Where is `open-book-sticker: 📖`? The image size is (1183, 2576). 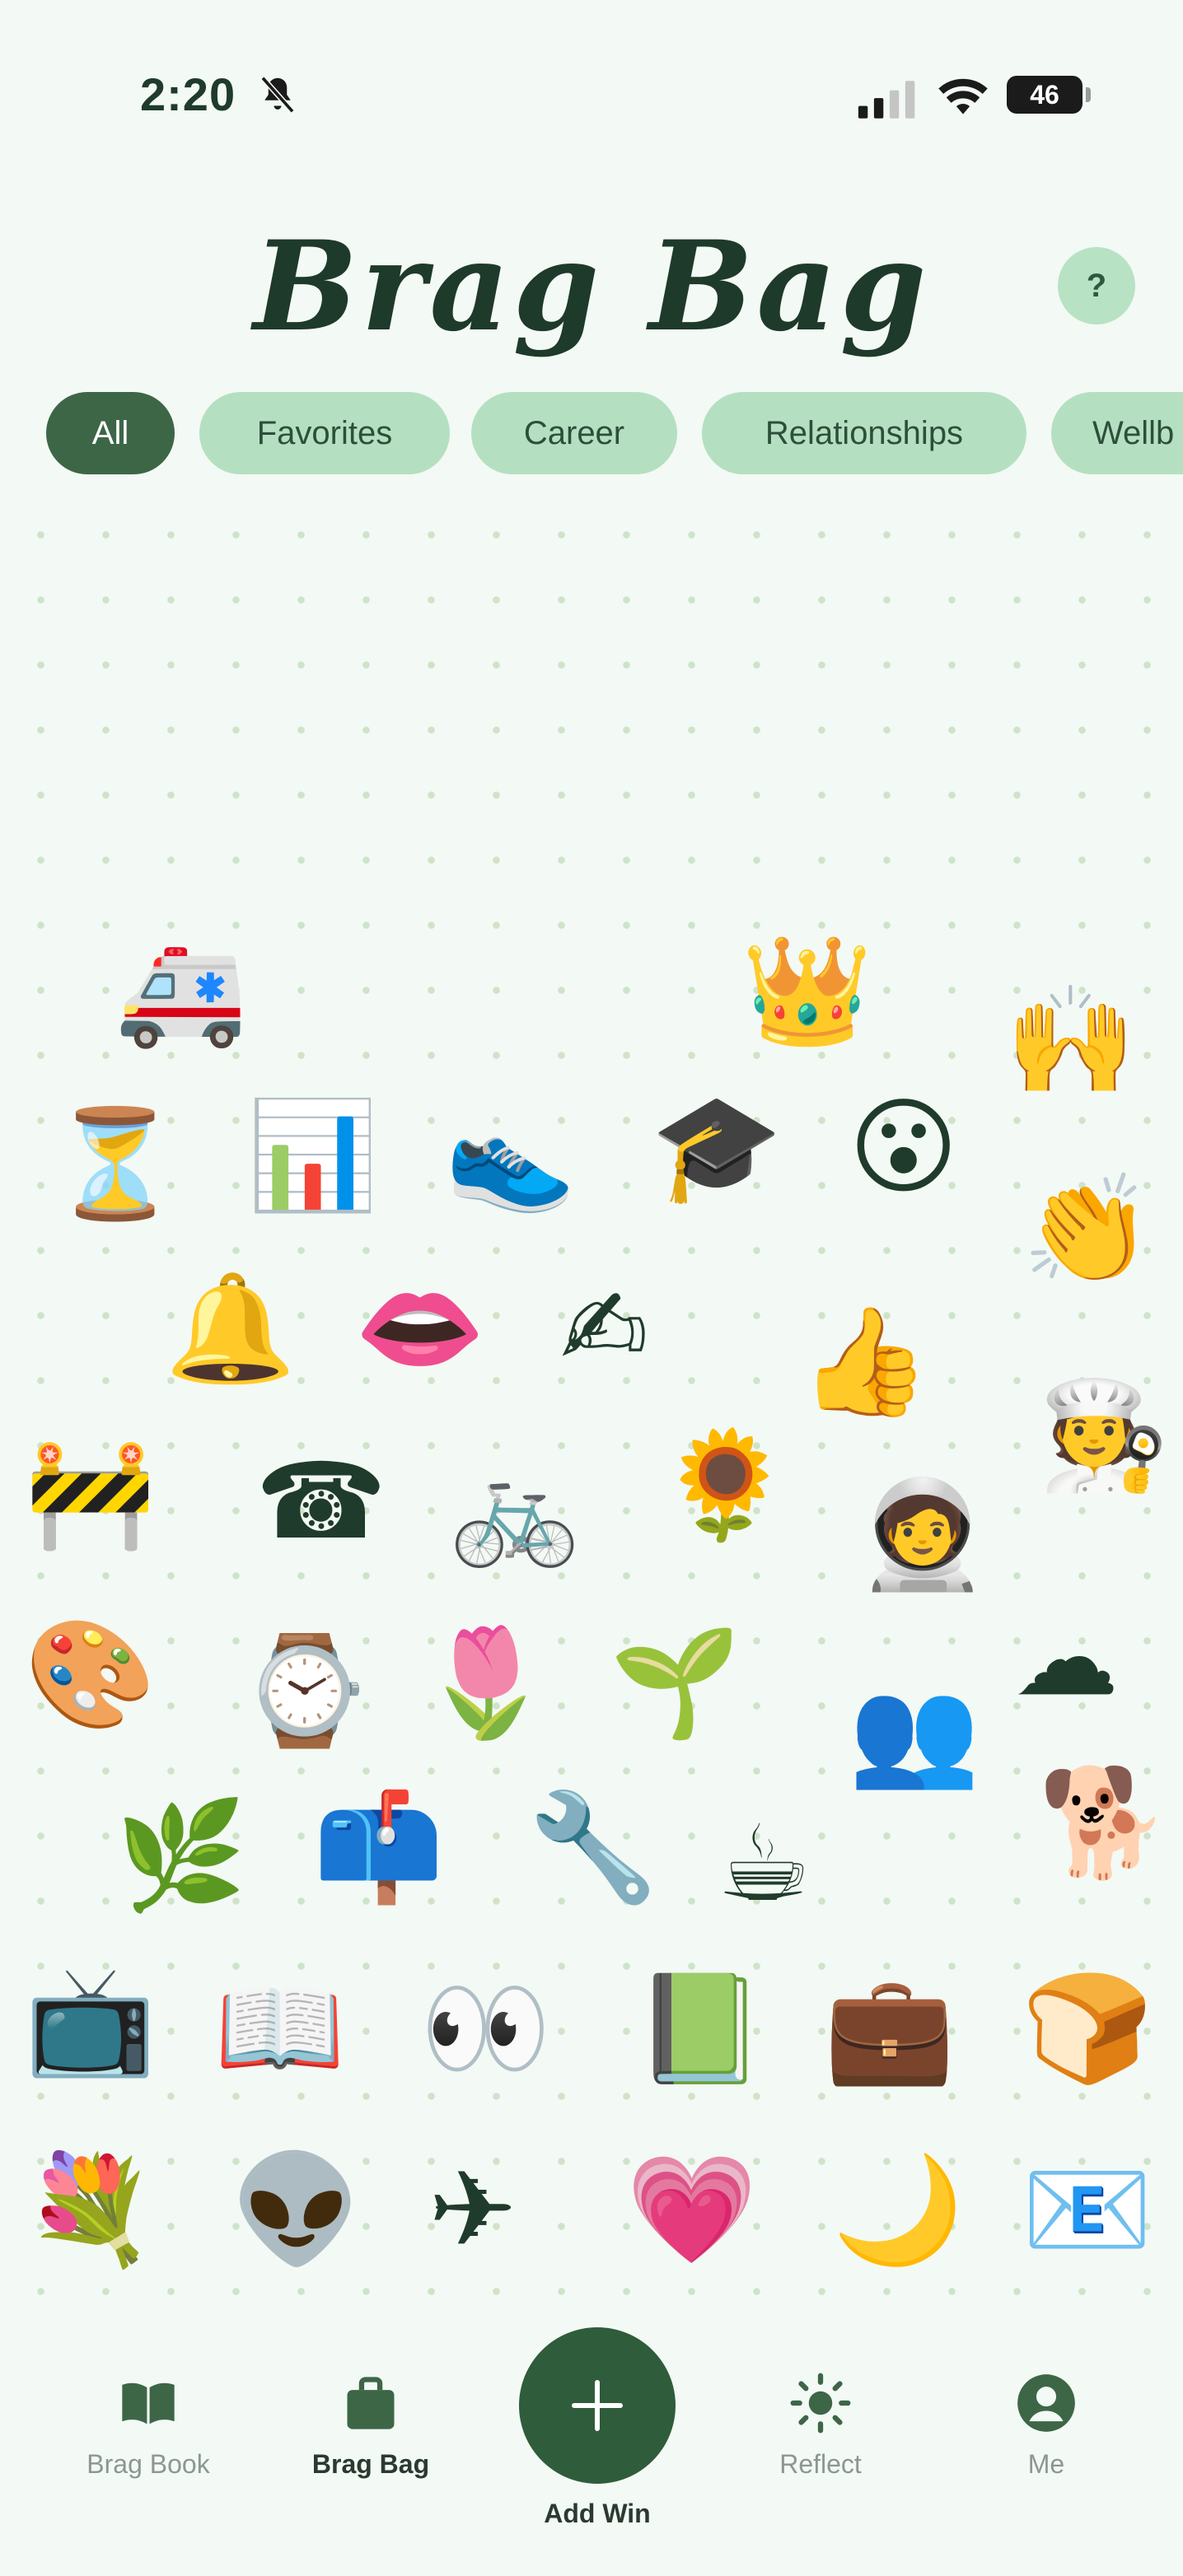 open-book-sticker: 📖 is located at coordinates (280, 2029).